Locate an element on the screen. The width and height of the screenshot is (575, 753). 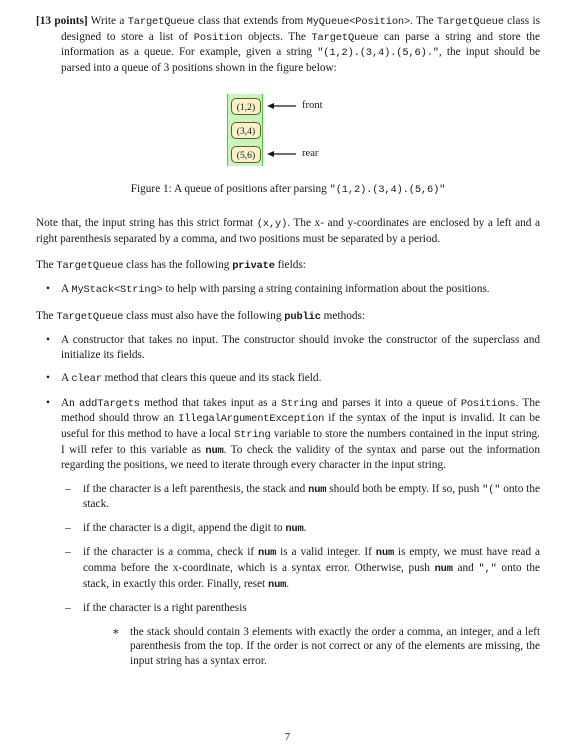
r2-code-comma: "," is located at coordinates (487, 569).